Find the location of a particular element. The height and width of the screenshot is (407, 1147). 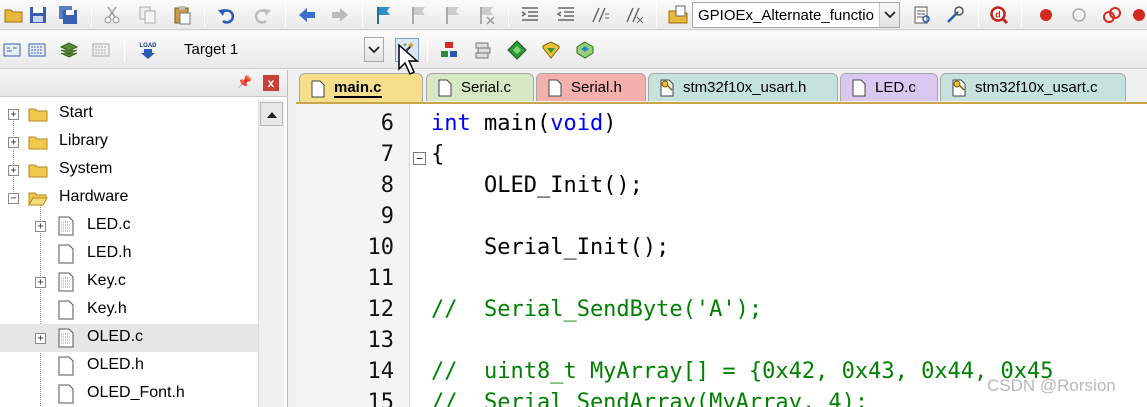

translate-button is located at coordinates (12, 50).